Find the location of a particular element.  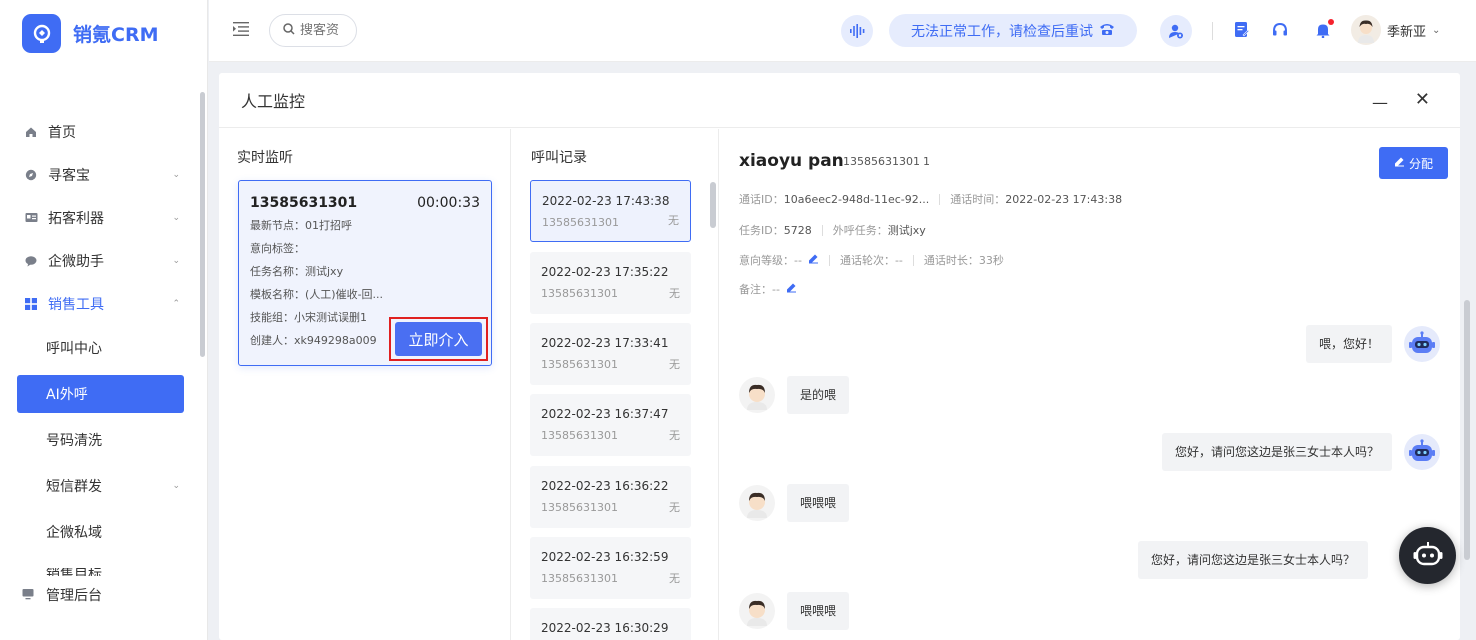

call-record-item: 2022-02-23 16:36:22 13585631301 无 is located at coordinates (610, 497).